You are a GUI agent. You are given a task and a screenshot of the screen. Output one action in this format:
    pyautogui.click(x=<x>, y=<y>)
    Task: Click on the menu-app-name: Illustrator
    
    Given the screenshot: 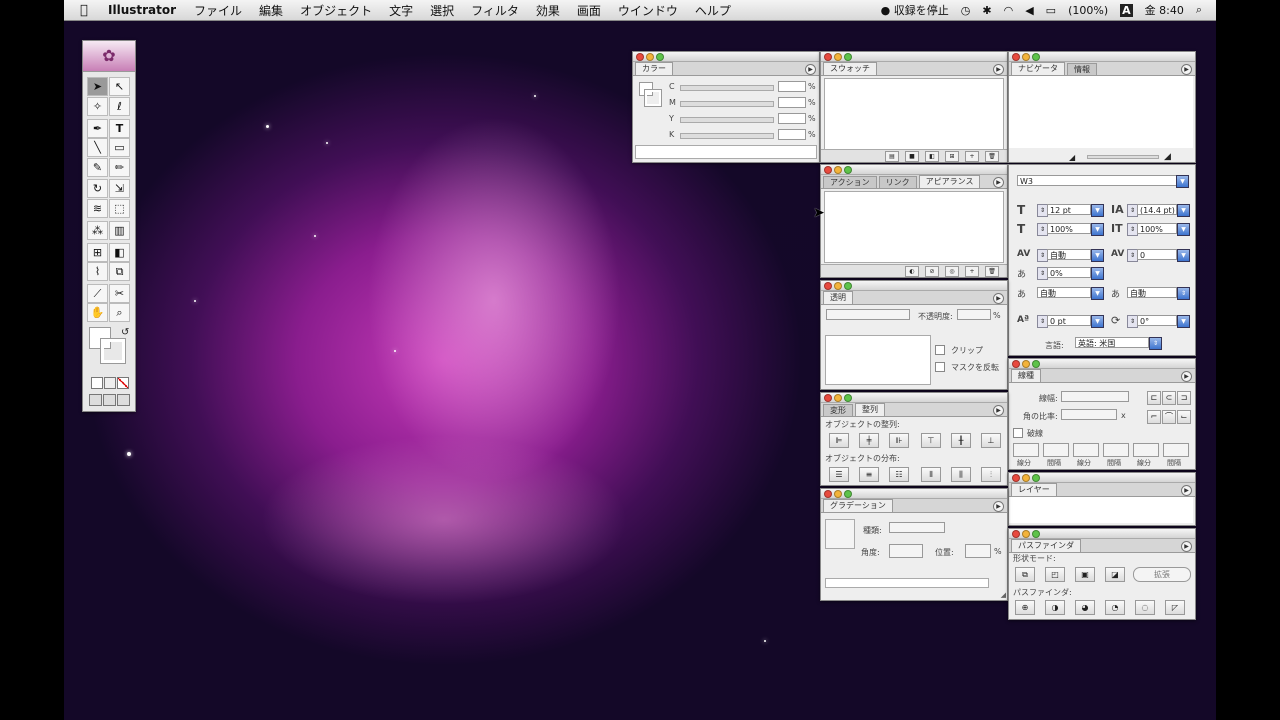 What is the action you would take?
    pyautogui.click(x=142, y=10)
    